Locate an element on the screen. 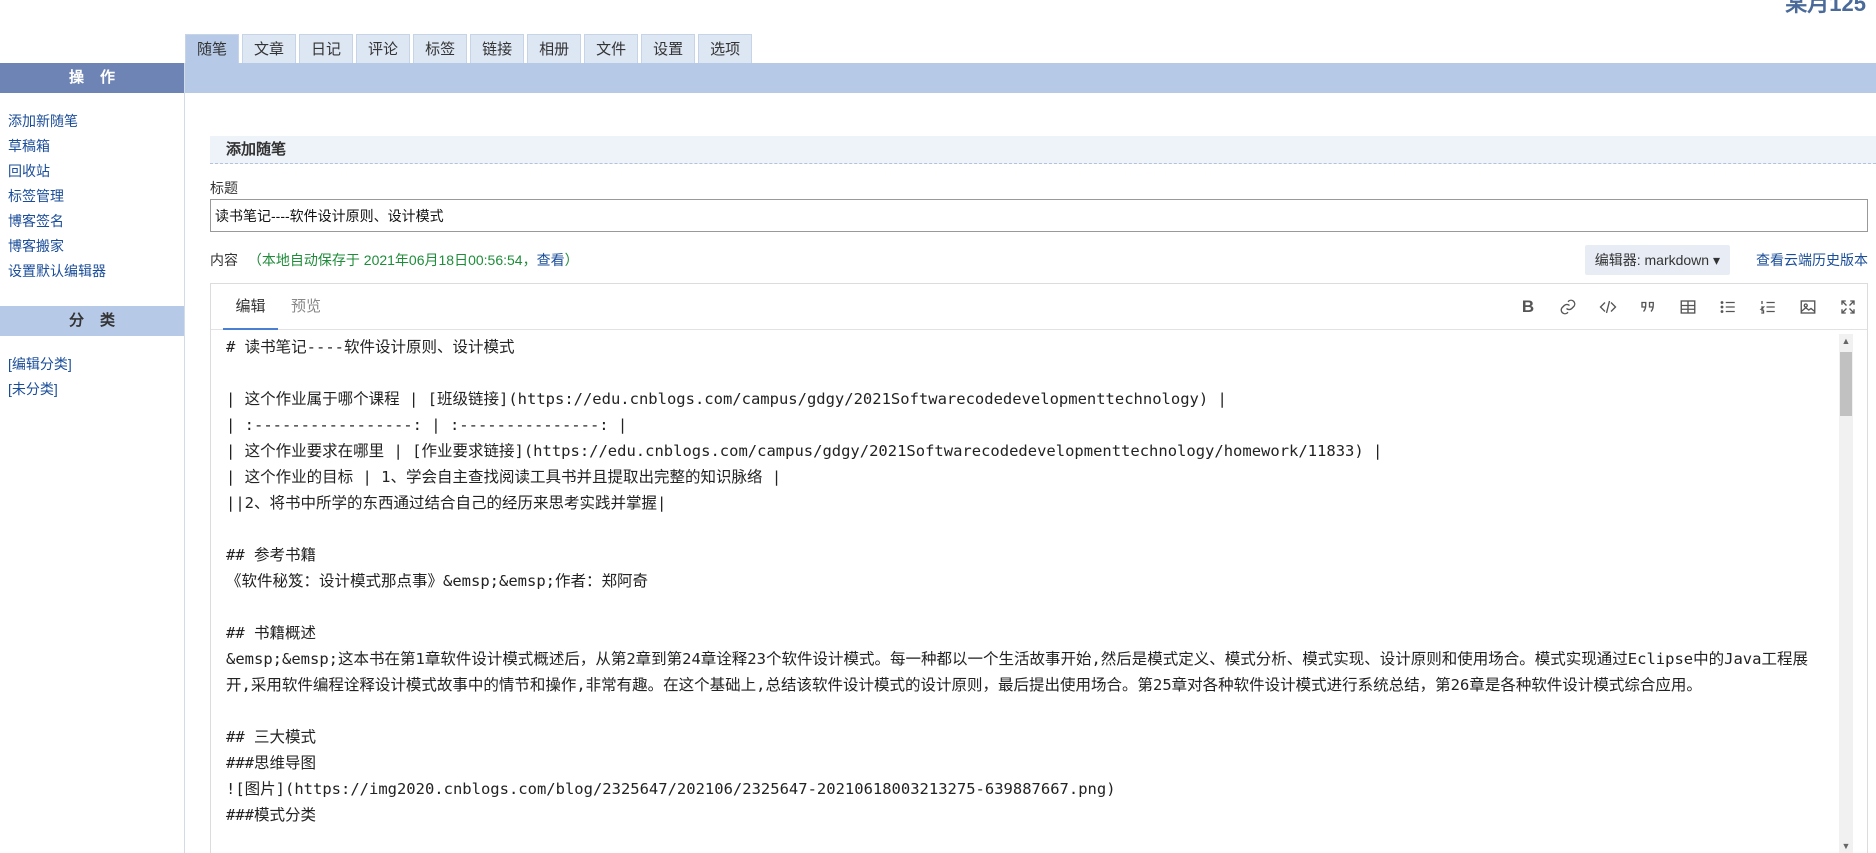 The height and width of the screenshot is (853, 1876). tab-settings: 设置 is located at coordinates (668, 49).